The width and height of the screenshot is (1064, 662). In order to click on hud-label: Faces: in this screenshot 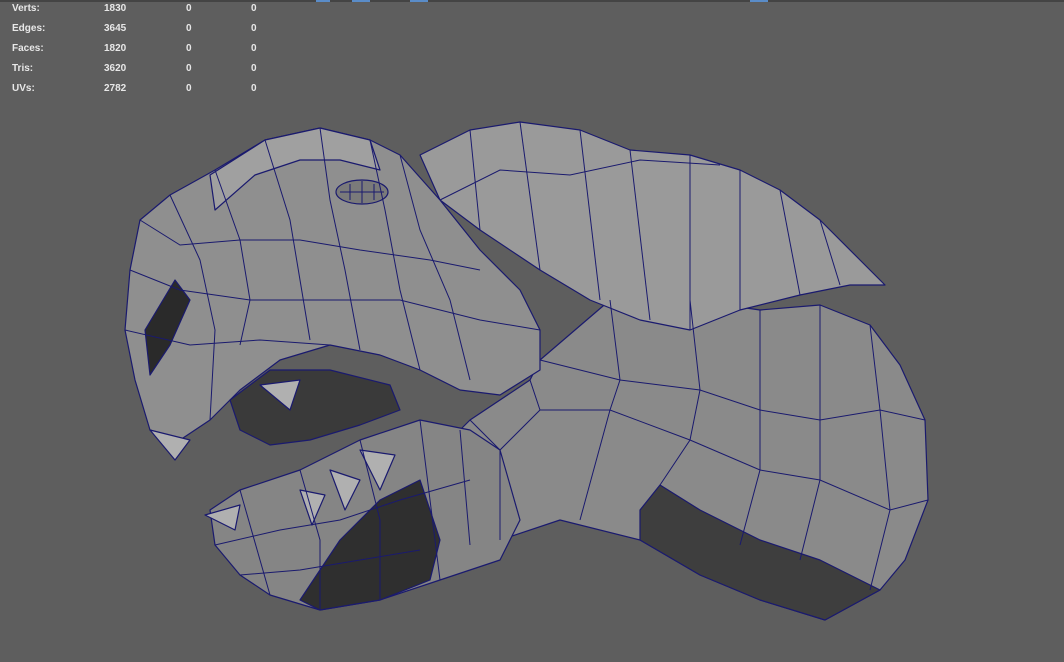, I will do `click(28, 48)`.